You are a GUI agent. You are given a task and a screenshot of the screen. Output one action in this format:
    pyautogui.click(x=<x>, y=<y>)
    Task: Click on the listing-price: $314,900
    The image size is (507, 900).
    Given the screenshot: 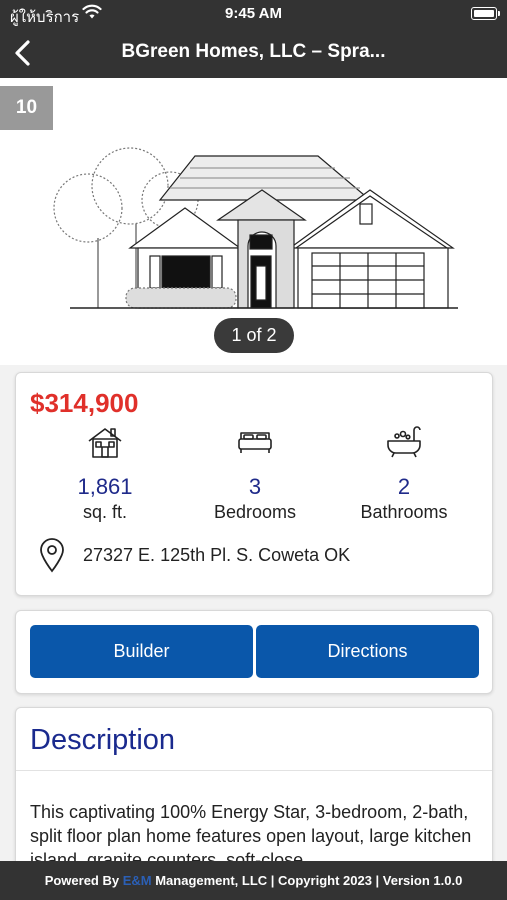 What is the action you would take?
    pyautogui.click(x=84, y=403)
    